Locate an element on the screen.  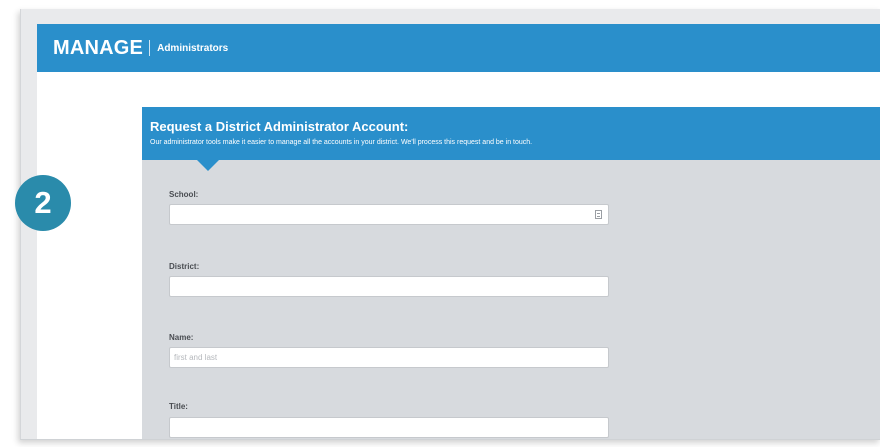
name-placeholder: first and last is located at coordinates (196, 357).